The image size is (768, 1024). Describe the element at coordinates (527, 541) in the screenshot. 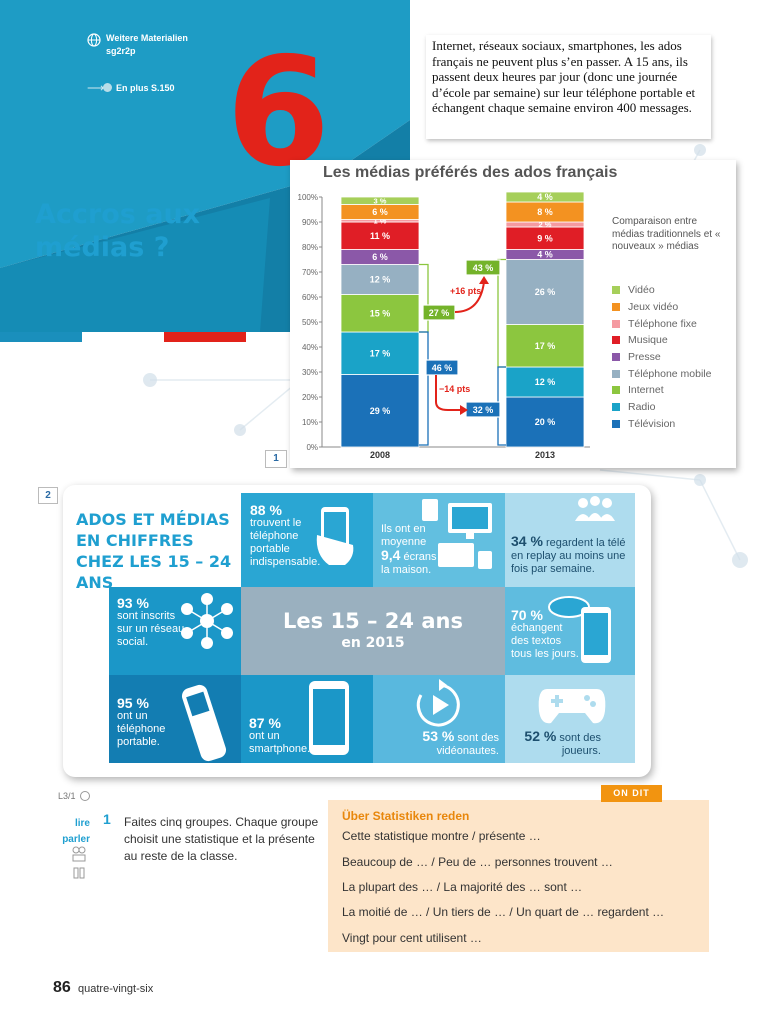

I see `stat-replay-pct: 34 %` at that location.